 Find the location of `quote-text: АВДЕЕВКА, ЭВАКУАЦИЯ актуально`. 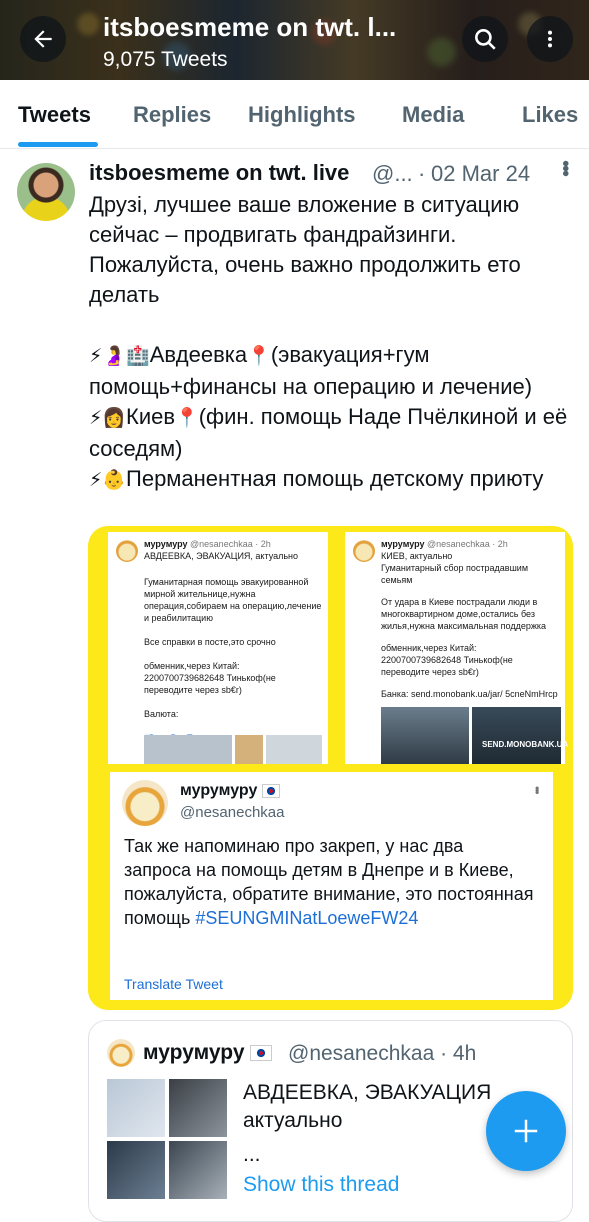

quote-text: АВДЕЕВКА, ЭВАКУАЦИЯ актуально is located at coordinates (367, 1106).